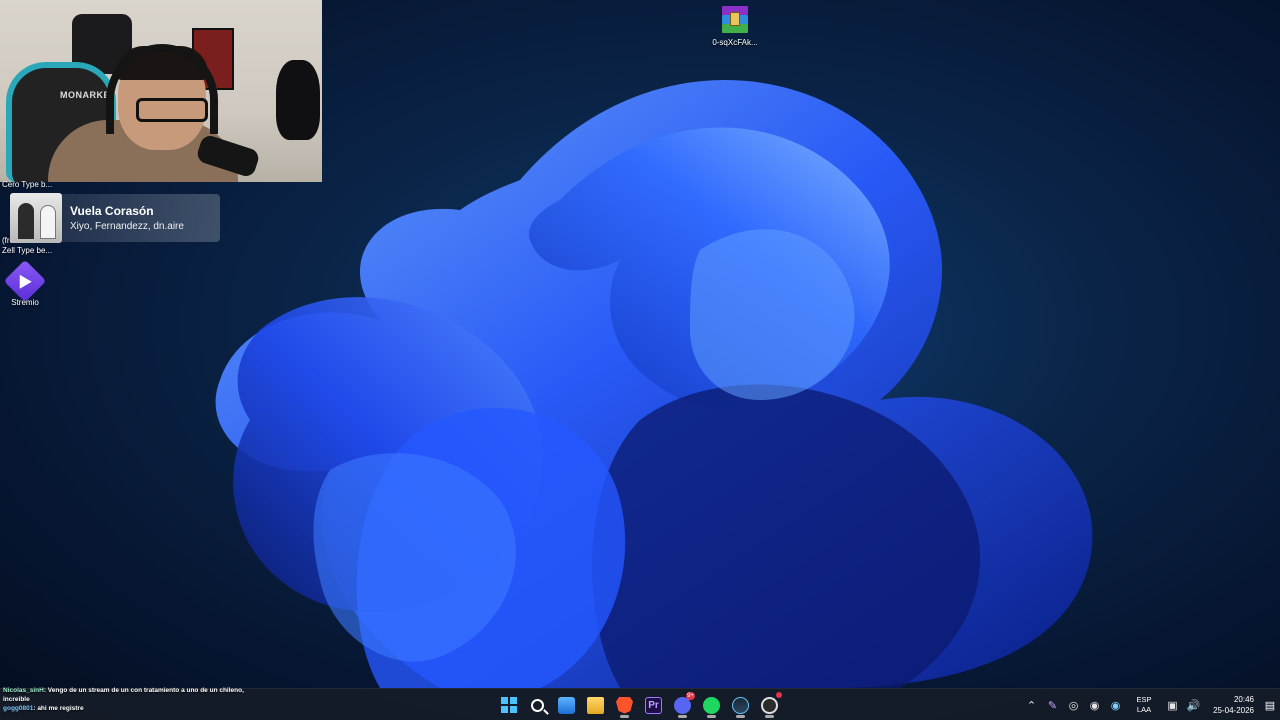 Image resolution: width=1280 pixels, height=720 pixels. I want to click on photos-icon, so click(566, 705).